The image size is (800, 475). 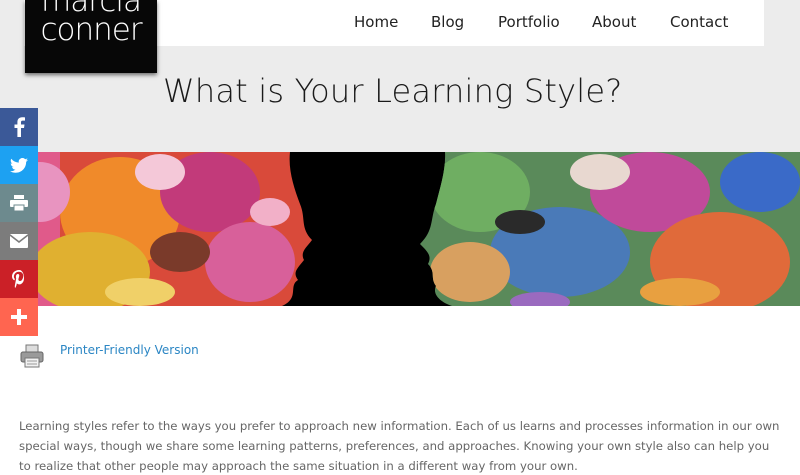 What do you see at coordinates (91, 30) in the screenshot?
I see `logo-text-bottom: conner` at bounding box center [91, 30].